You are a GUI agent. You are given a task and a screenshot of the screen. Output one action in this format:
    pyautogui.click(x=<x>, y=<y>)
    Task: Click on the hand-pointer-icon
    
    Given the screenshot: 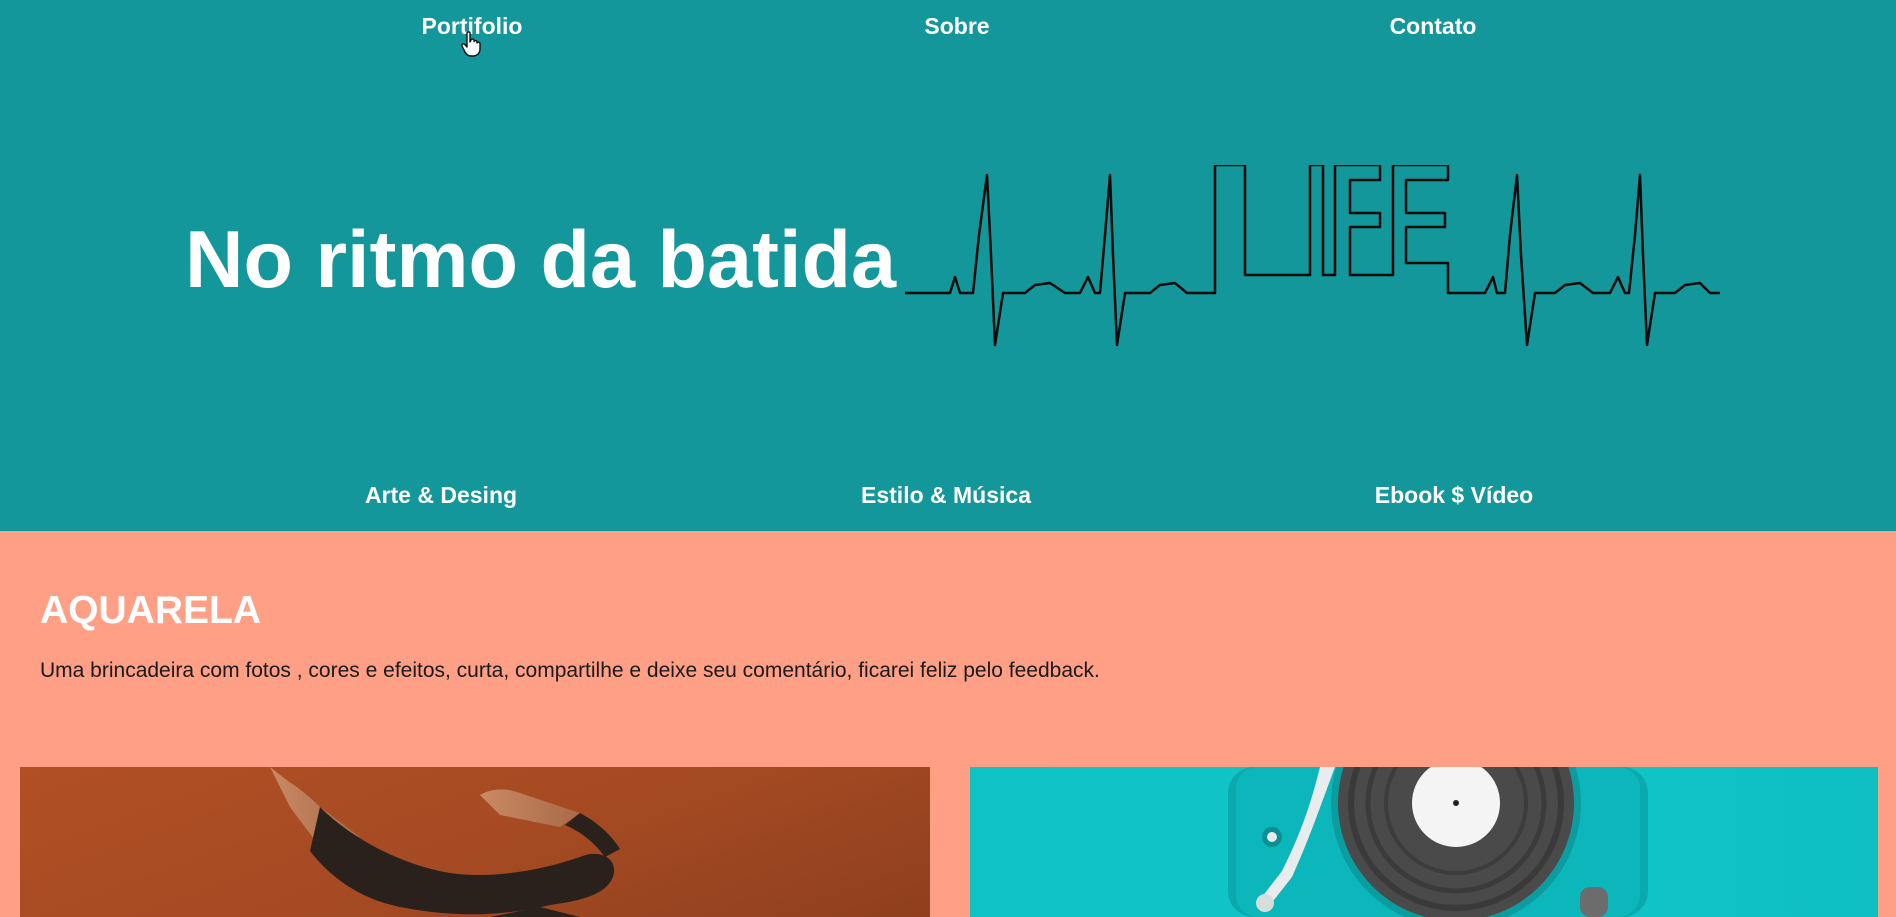 What is the action you would take?
    pyautogui.click(x=471, y=44)
    